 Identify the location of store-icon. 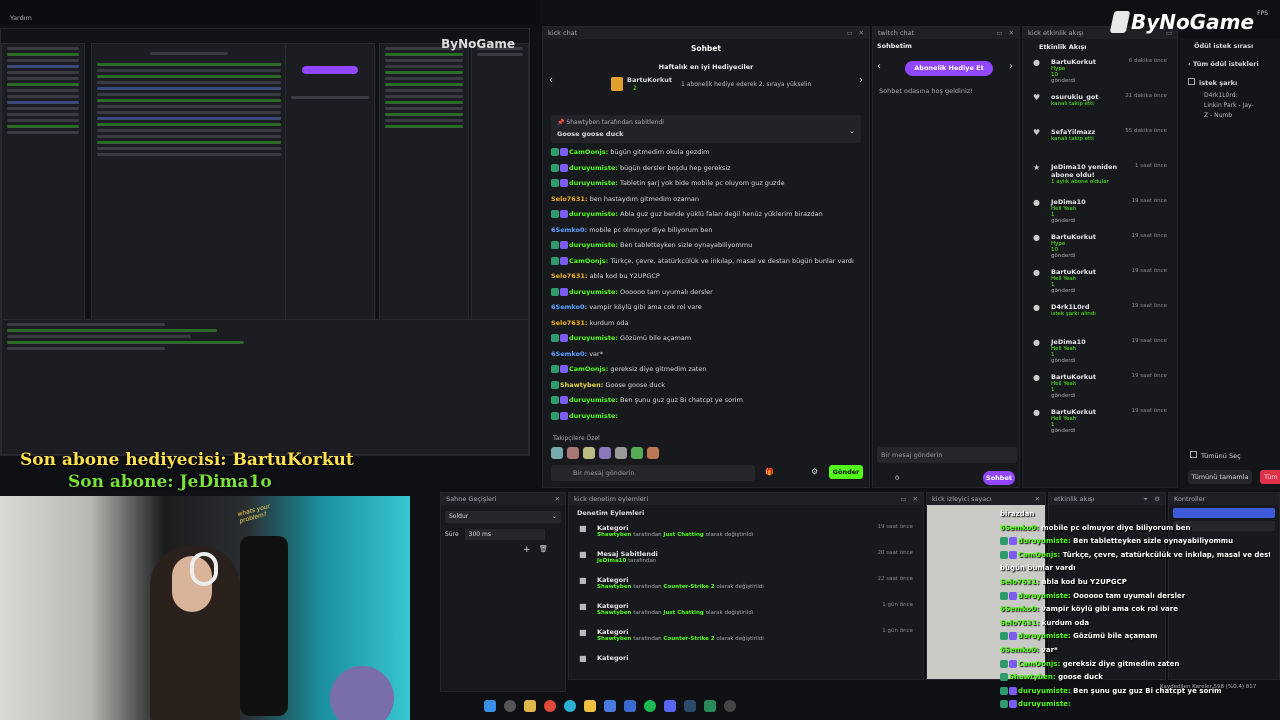
(610, 706).